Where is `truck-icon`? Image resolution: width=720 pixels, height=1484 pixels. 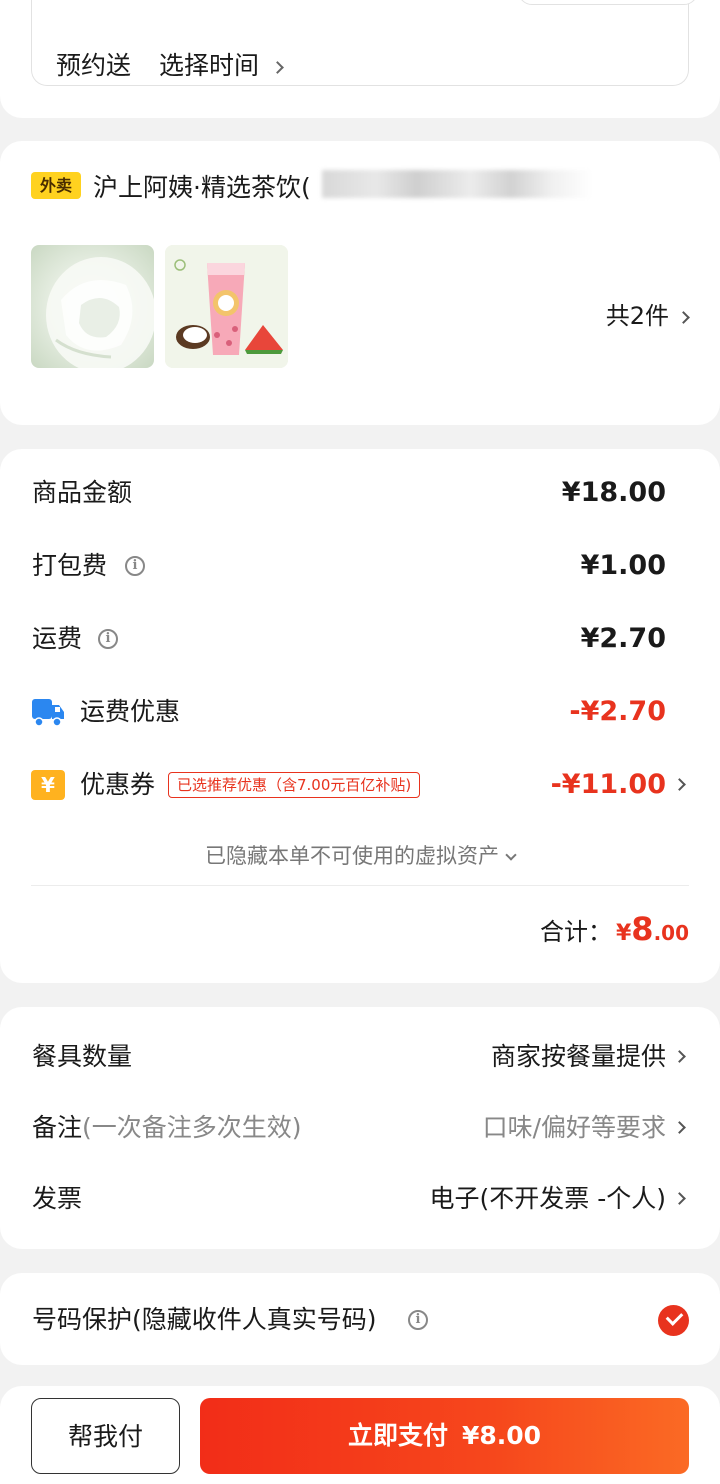
truck-icon is located at coordinates (48, 713).